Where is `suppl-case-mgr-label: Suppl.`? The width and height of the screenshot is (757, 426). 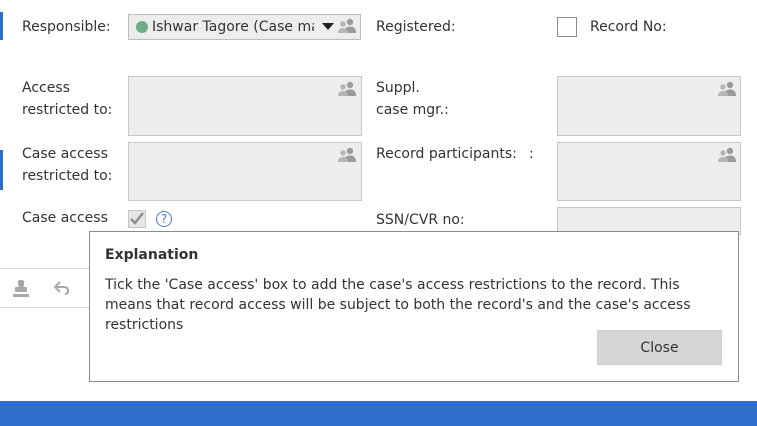 suppl-case-mgr-label: Suppl. is located at coordinates (398, 88).